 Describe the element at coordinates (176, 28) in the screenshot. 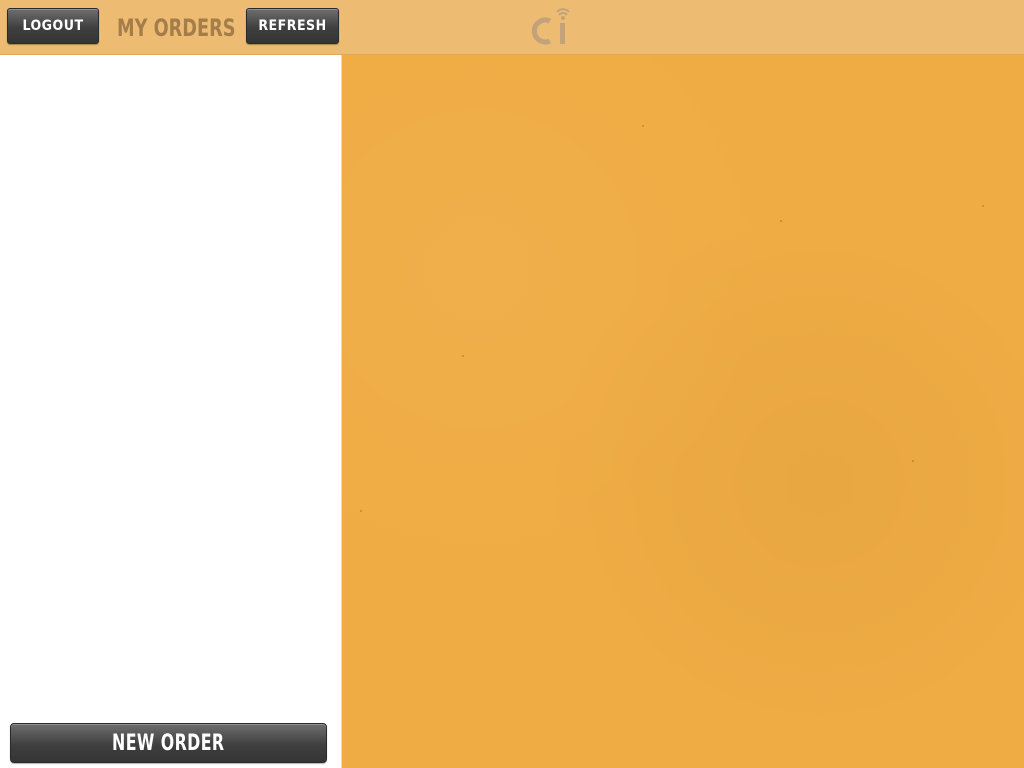

I see `page-title: MY ORDERS` at that location.